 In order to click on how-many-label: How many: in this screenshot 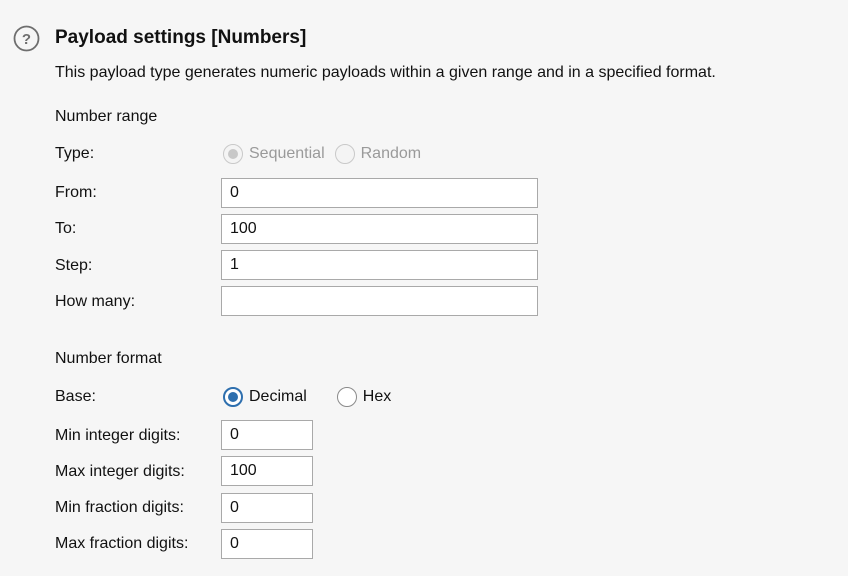, I will do `click(95, 301)`.